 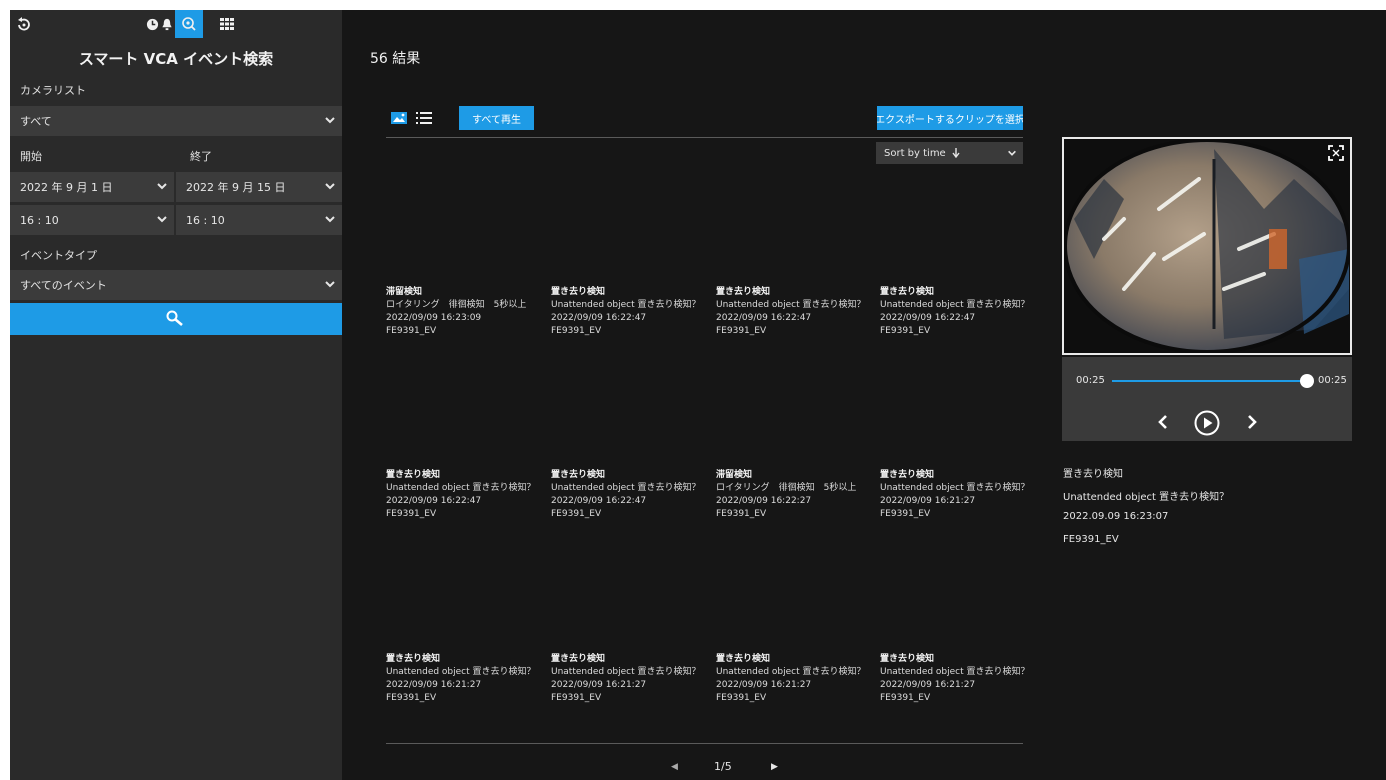 I want to click on smart-search-icon, so click(x=189, y=24).